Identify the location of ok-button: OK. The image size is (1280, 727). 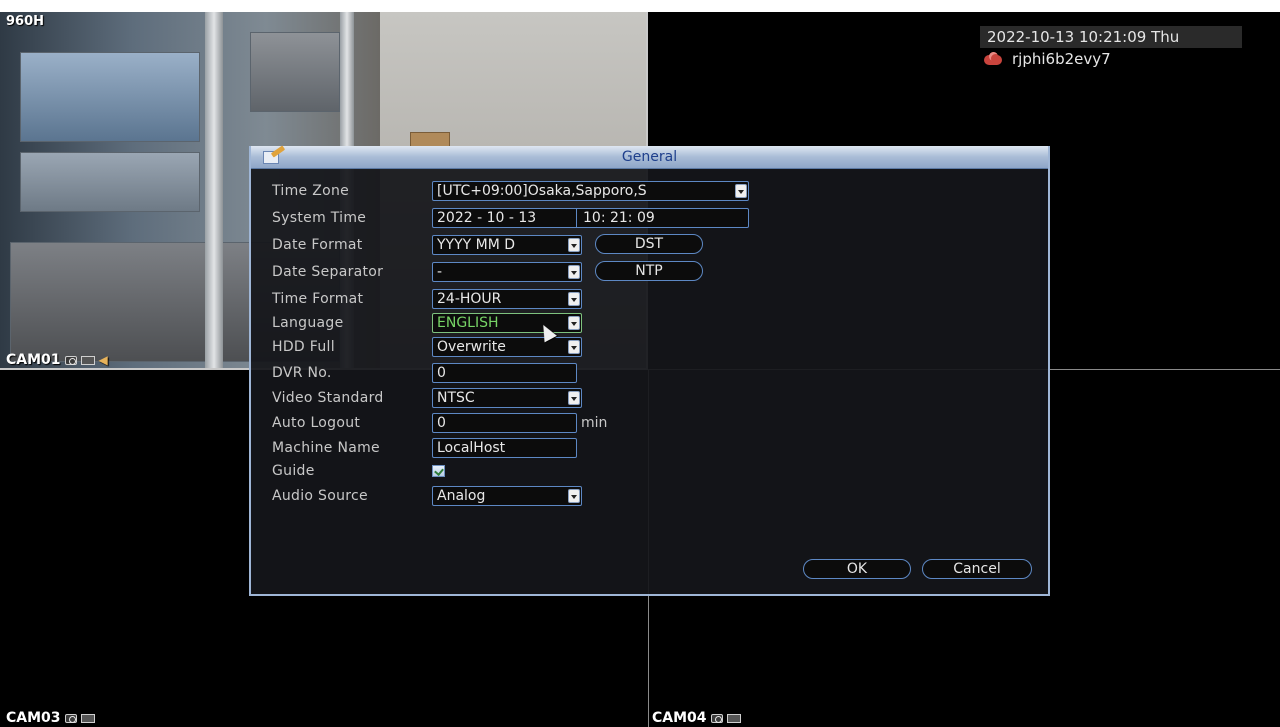
(857, 569).